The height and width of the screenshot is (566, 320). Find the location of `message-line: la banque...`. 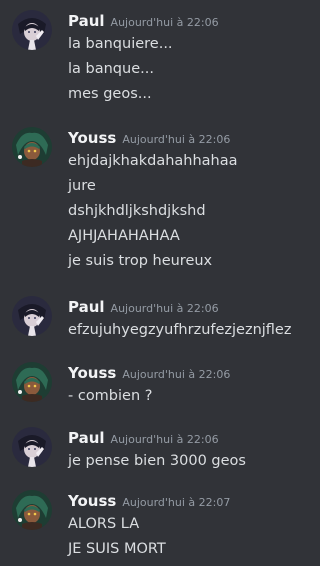

message-line: la banque... is located at coordinates (111, 69).